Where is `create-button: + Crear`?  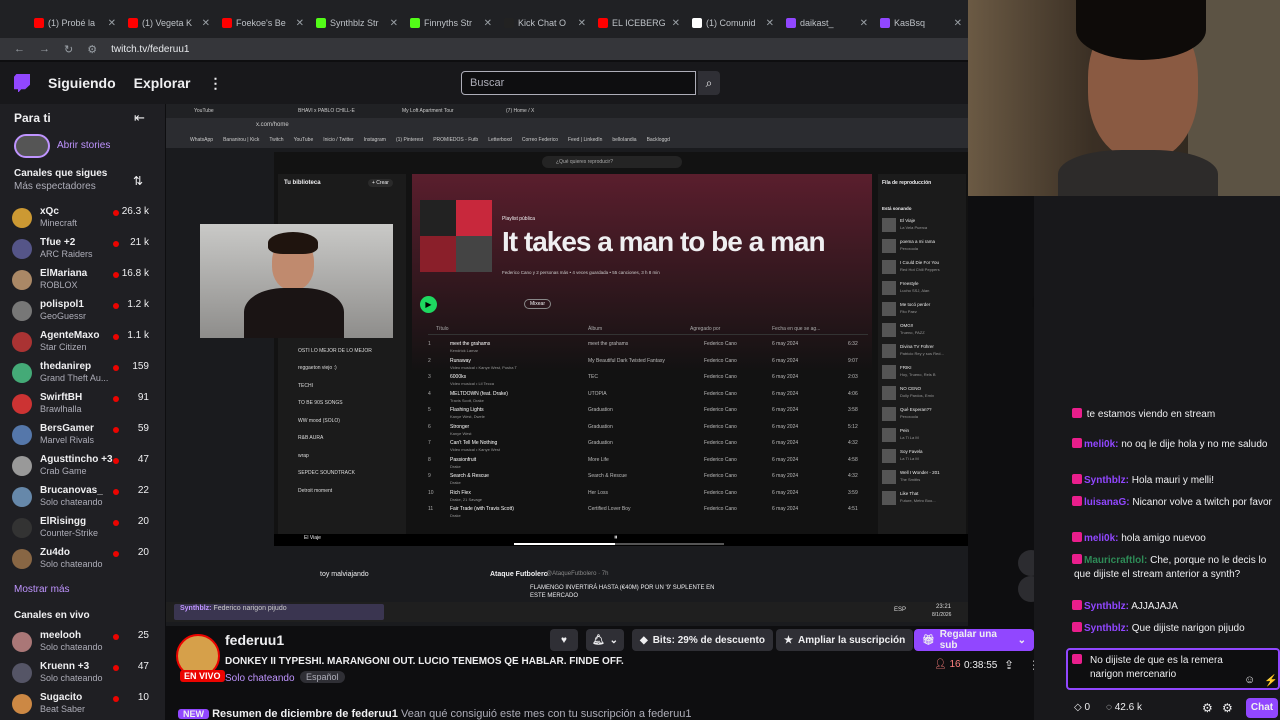 create-button: + Crear is located at coordinates (380, 183).